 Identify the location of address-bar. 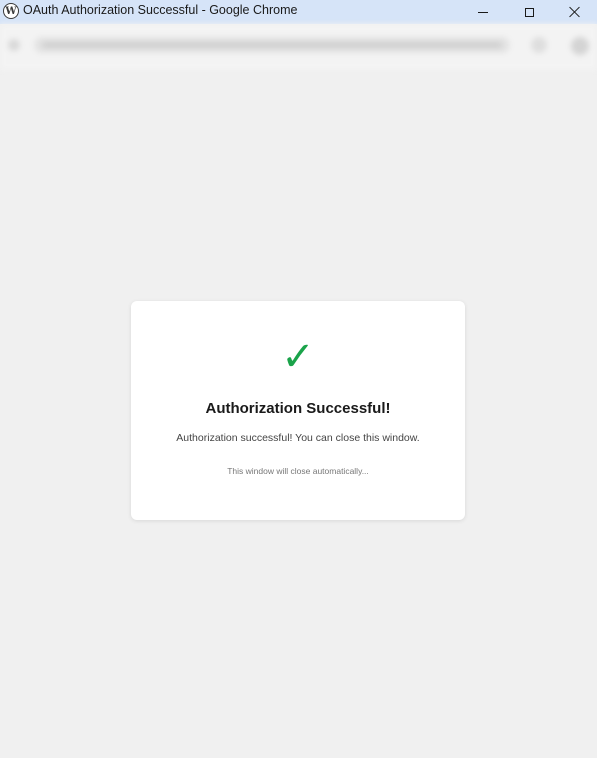
(272, 45).